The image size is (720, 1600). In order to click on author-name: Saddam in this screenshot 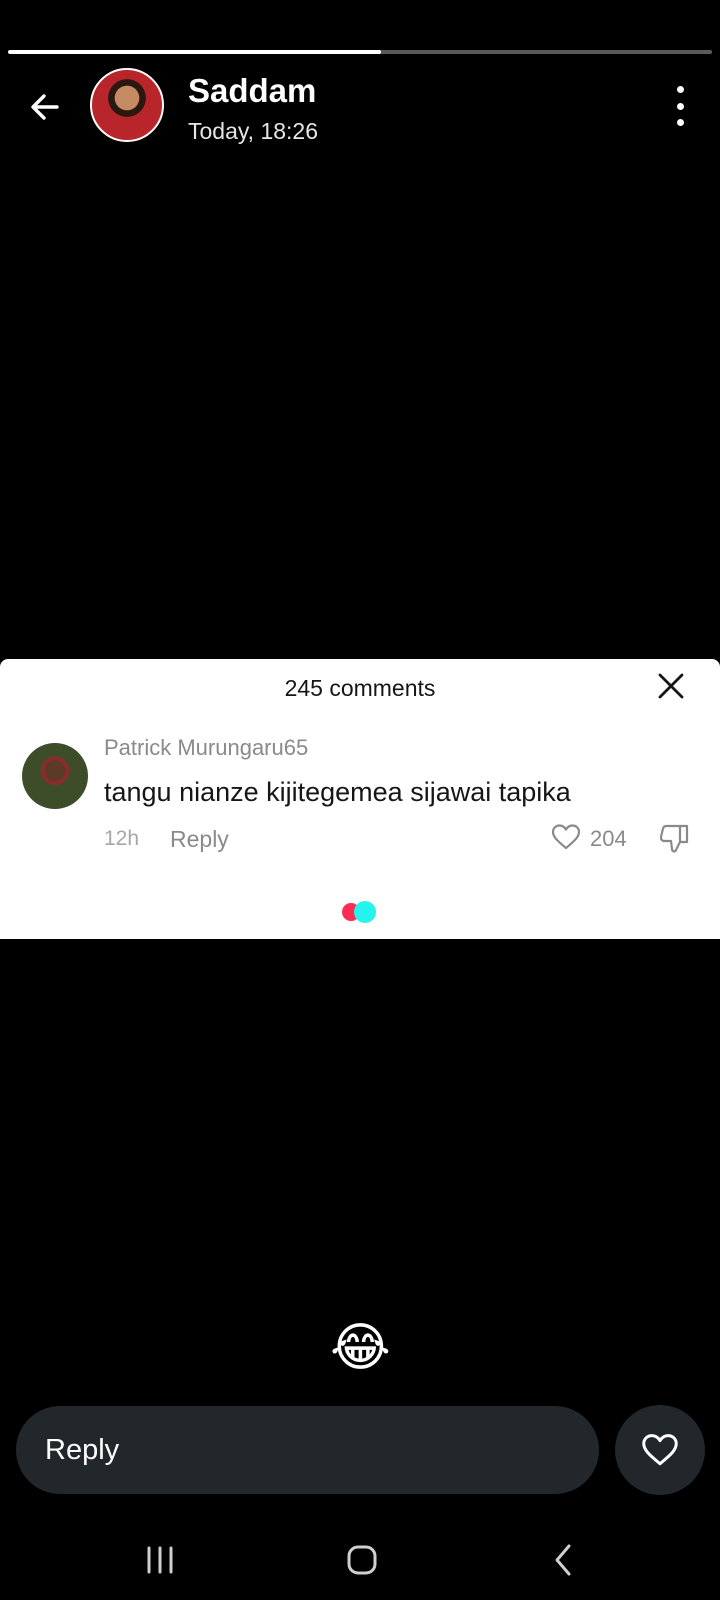, I will do `click(252, 91)`.